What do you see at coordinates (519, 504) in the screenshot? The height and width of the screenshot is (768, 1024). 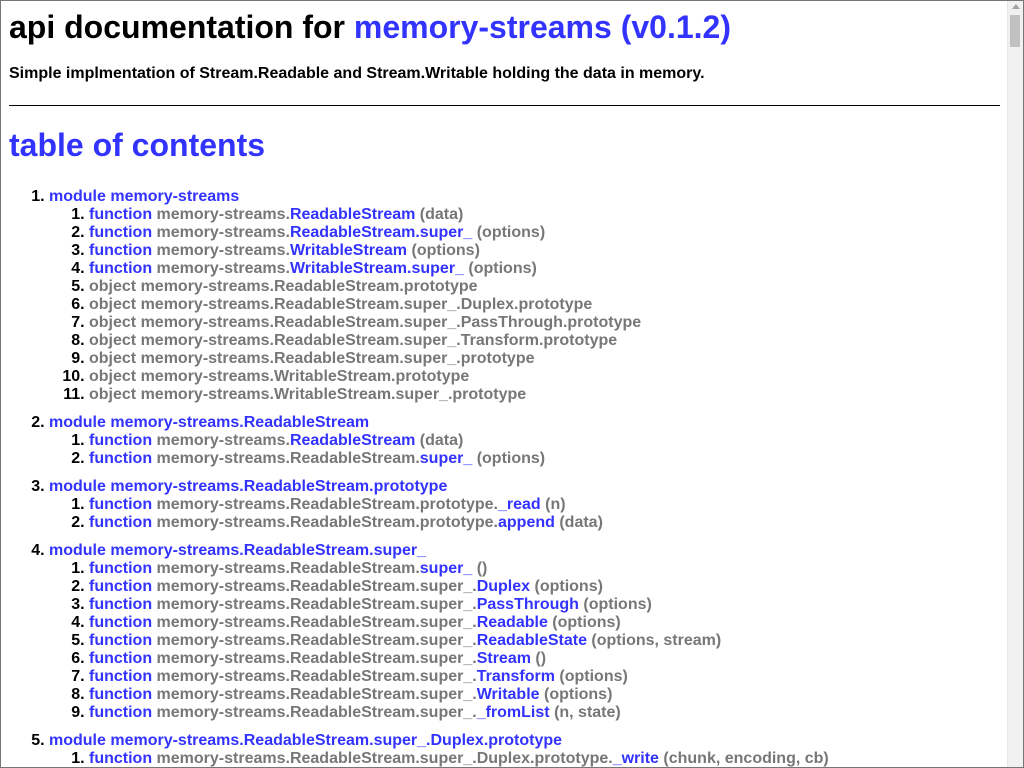 I see `function-name-link: _read` at bounding box center [519, 504].